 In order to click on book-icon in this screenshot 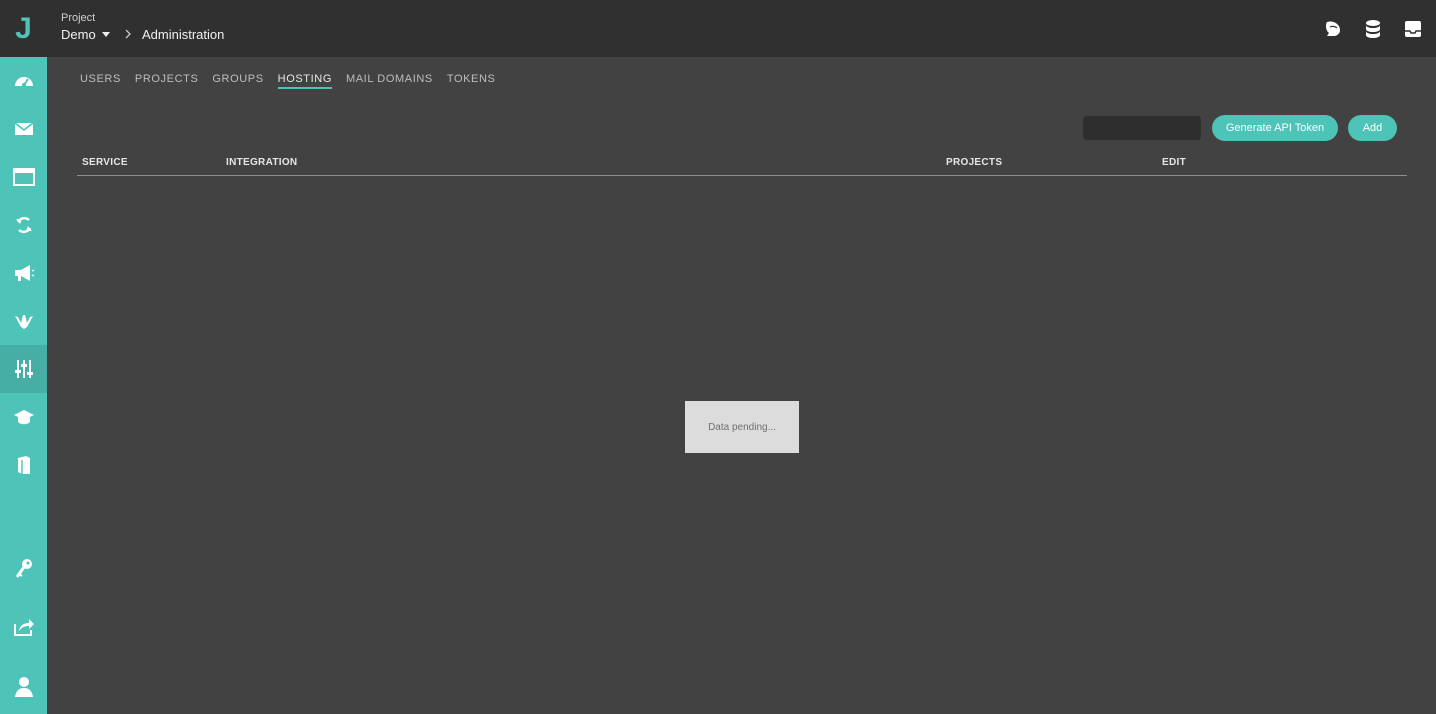, I will do `click(23, 465)`.